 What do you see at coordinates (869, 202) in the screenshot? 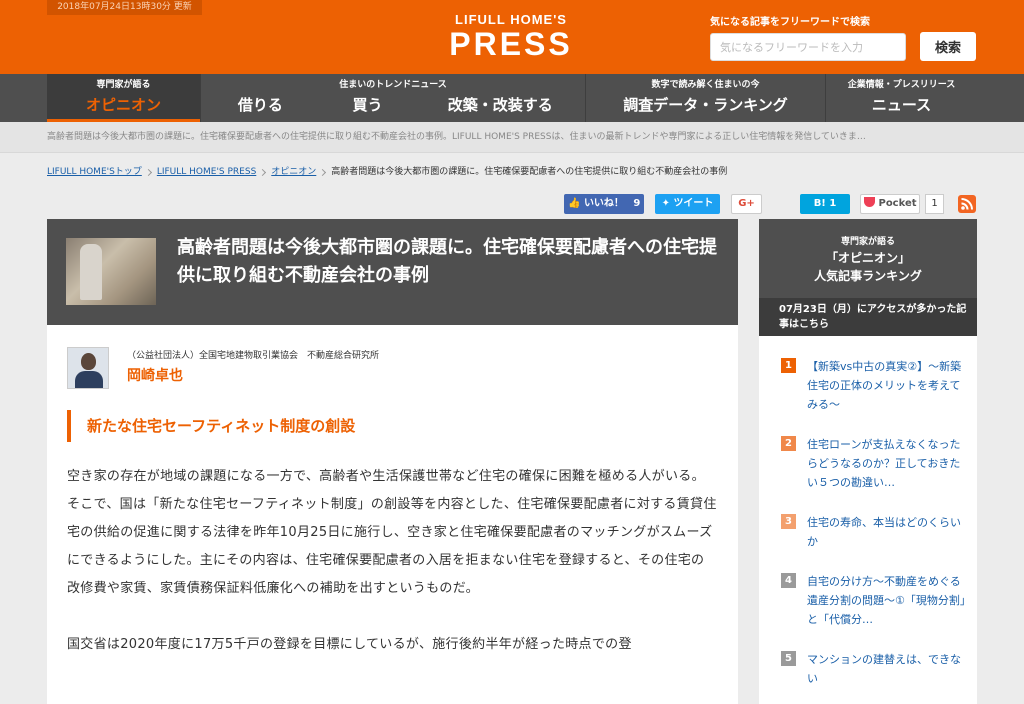
I see `pocket-icon` at bounding box center [869, 202].